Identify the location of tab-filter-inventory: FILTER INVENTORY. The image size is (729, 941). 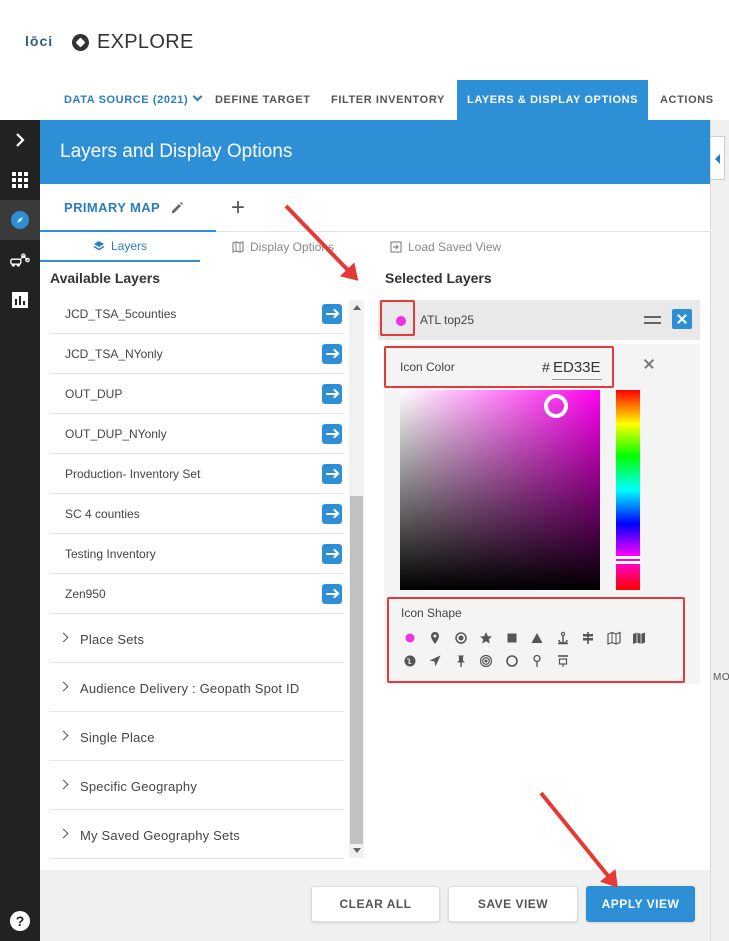
(388, 100).